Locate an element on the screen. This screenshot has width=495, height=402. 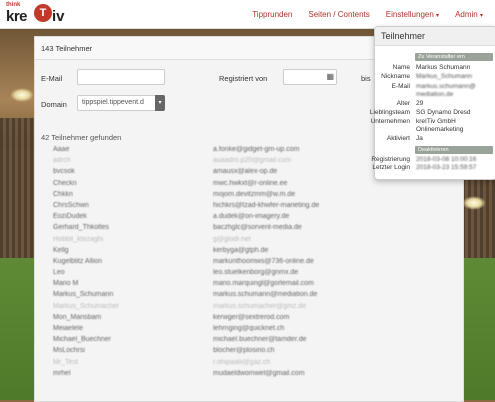
logo-ball-icon: T is located at coordinates (43, 13).